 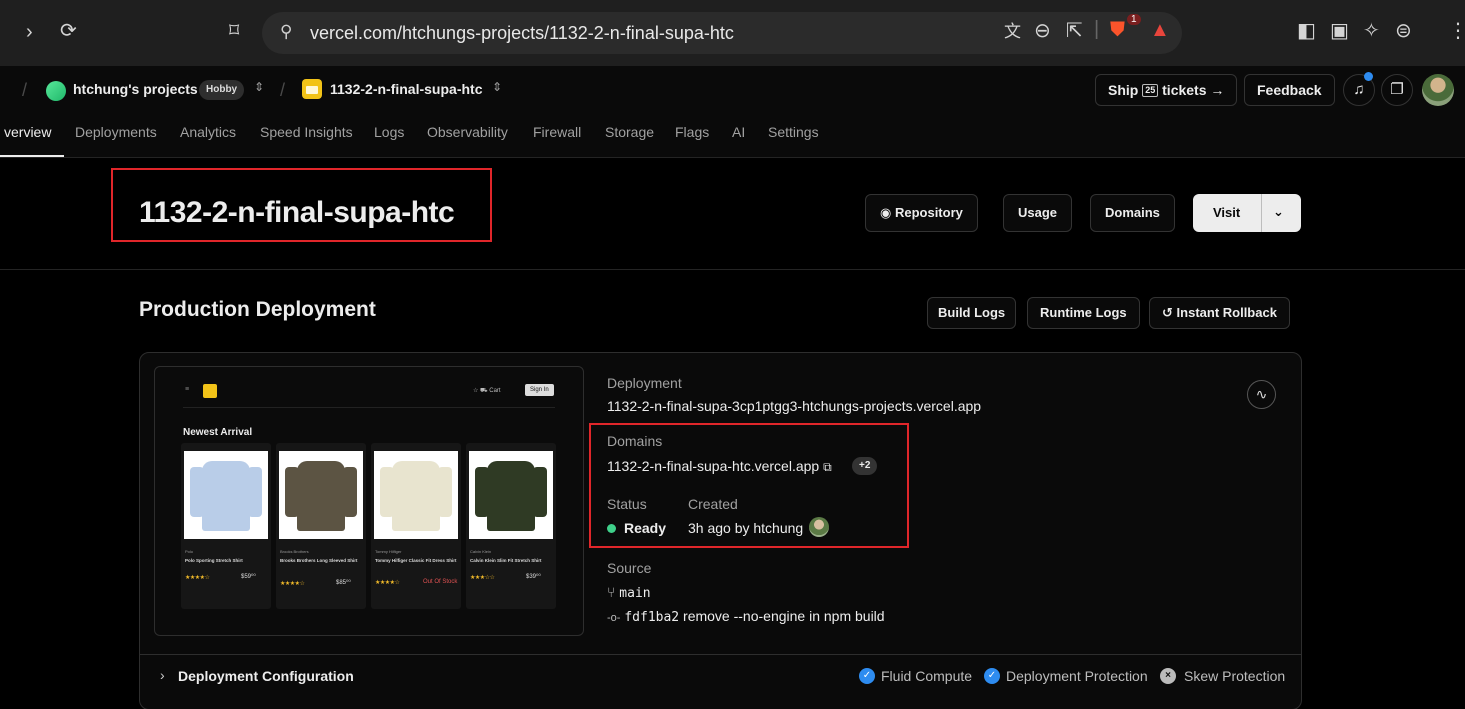 I want to click on deployment-label: Deployment, so click(x=644, y=383).